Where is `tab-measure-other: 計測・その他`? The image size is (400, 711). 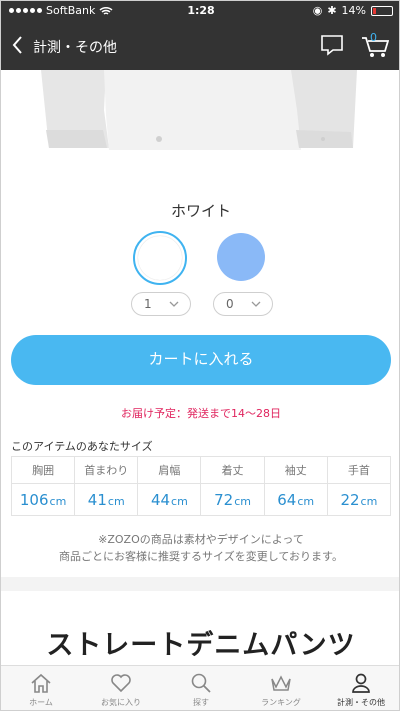
tab-measure-other: 計測・その他 is located at coordinates (360, 688).